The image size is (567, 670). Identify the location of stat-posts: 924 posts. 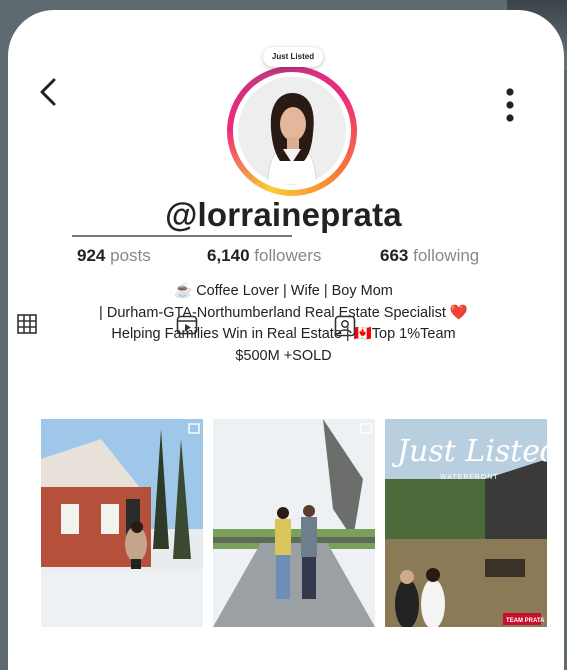
(114, 256).